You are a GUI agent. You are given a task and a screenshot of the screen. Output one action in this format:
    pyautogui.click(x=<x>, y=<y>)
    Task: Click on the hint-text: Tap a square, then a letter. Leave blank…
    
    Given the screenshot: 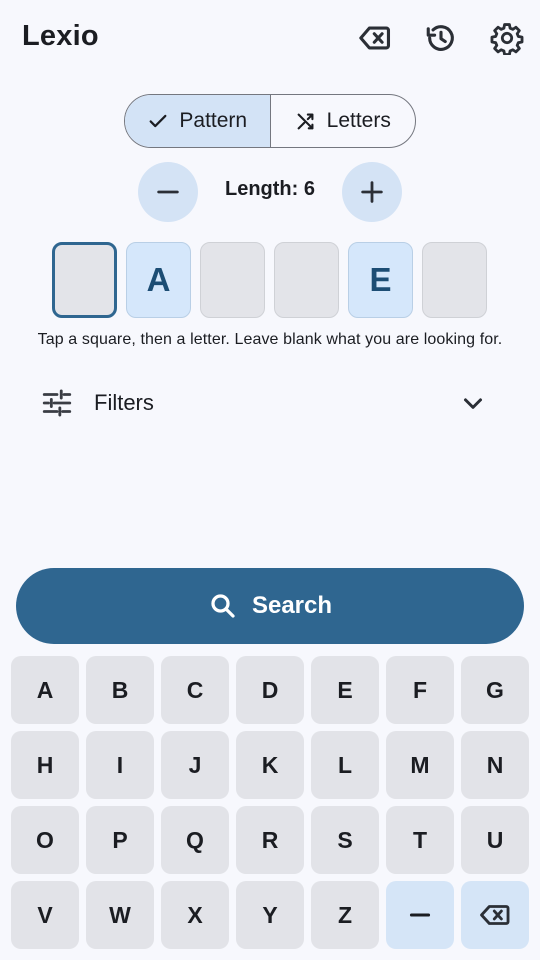 What is the action you would take?
    pyautogui.click(x=270, y=339)
    